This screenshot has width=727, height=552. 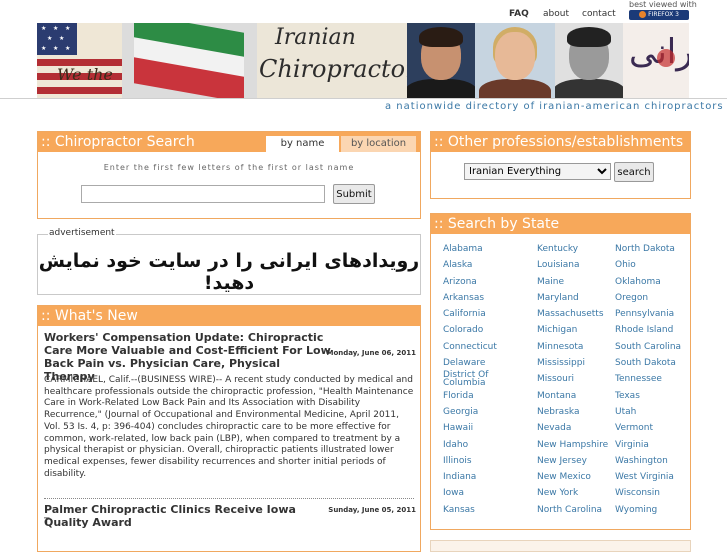 What do you see at coordinates (663, 4) in the screenshot?
I see `best-viewed-label: best viewed with` at bounding box center [663, 4].